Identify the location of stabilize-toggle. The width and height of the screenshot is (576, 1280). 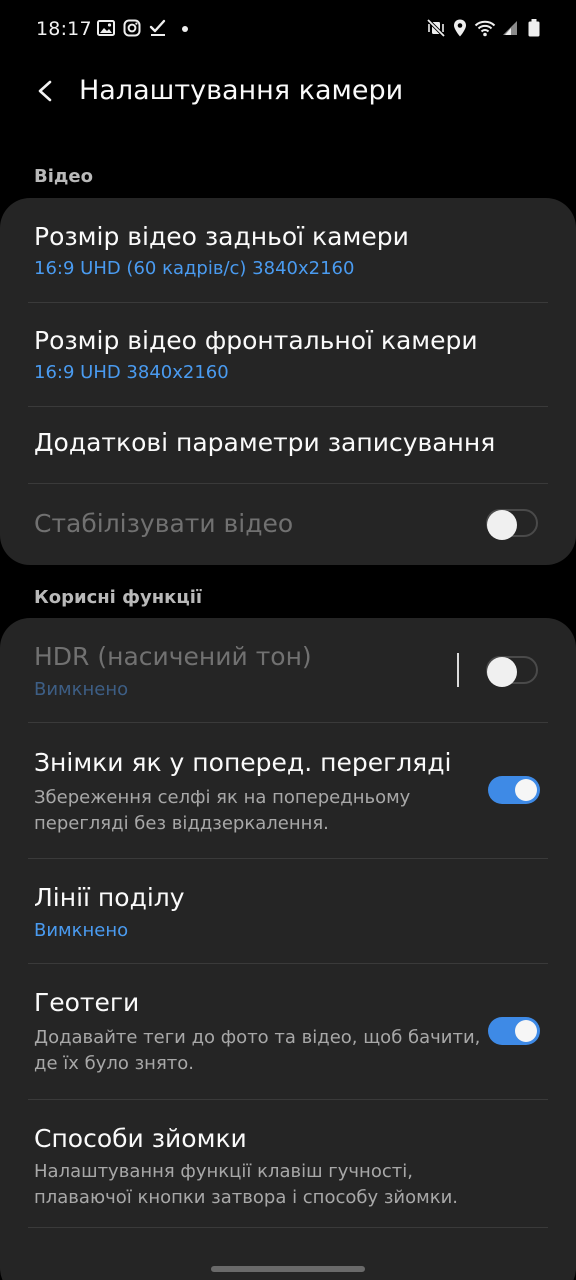
(512, 524).